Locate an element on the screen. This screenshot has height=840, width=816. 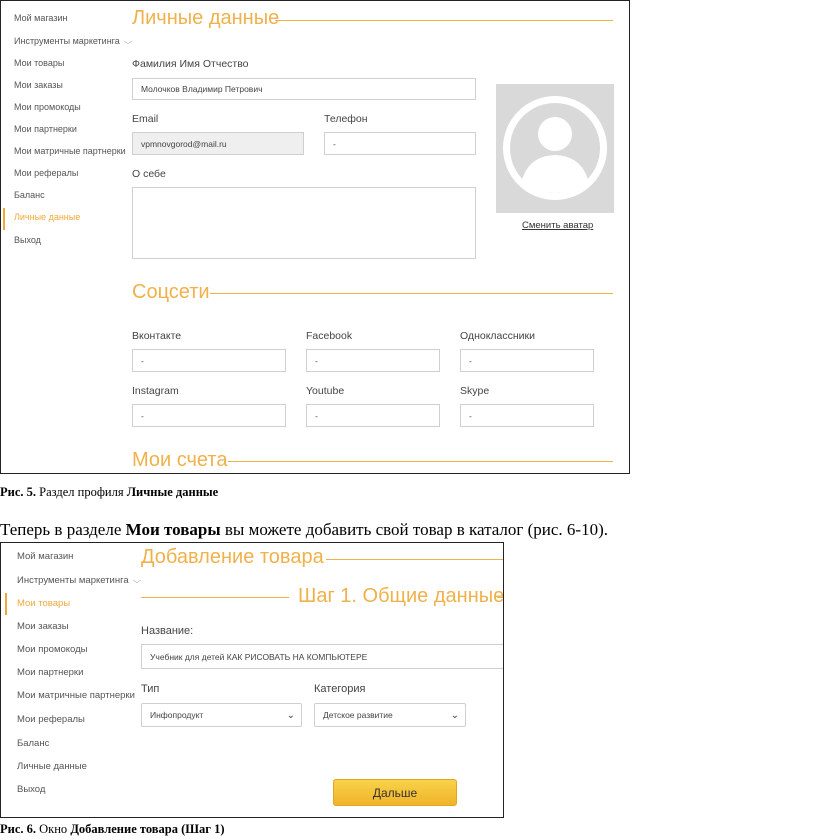
phone-field: - is located at coordinates (400, 143).